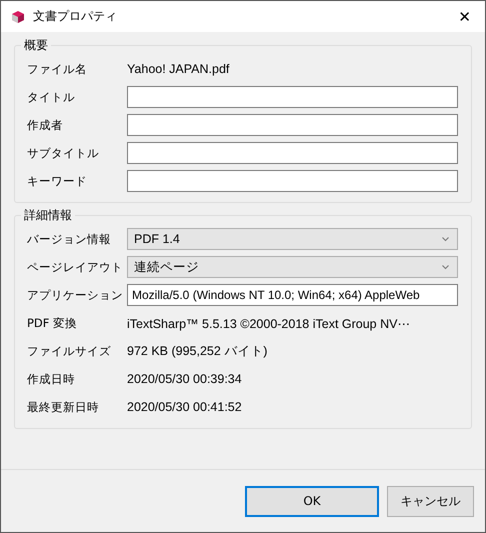 The height and width of the screenshot is (533, 486). What do you see at coordinates (51, 379) in the screenshot?
I see `field-label: 作成日時` at bounding box center [51, 379].